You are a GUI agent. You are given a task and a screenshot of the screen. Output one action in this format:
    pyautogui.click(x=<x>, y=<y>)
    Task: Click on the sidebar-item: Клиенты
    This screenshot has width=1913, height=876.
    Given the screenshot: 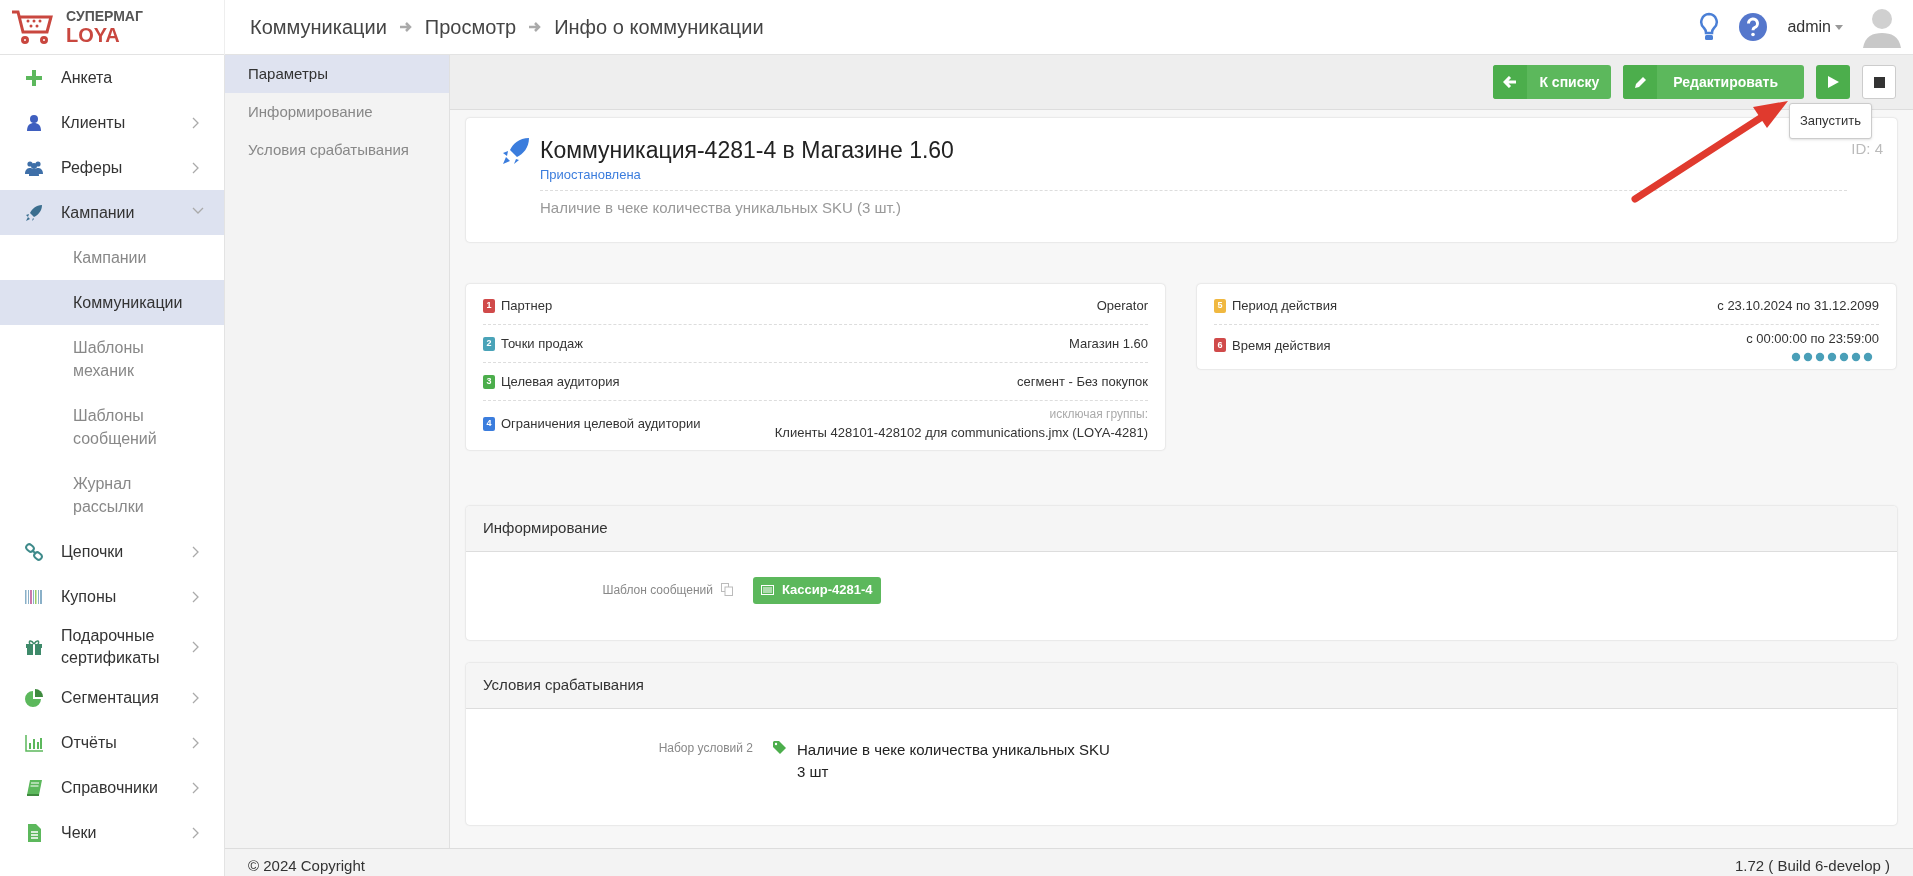 What is the action you would take?
    pyautogui.click(x=112, y=122)
    